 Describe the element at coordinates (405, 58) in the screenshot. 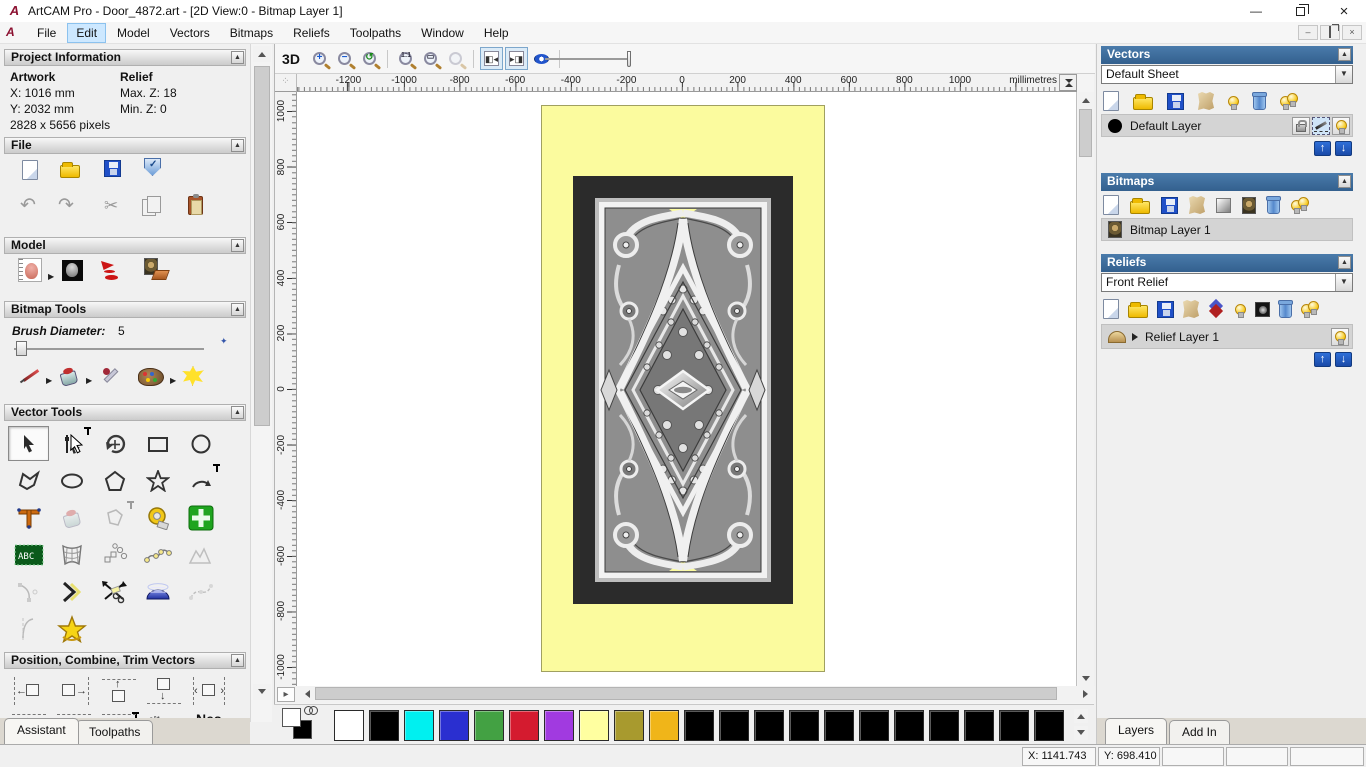

I see `zoom-1to1-button: 1:1` at that location.